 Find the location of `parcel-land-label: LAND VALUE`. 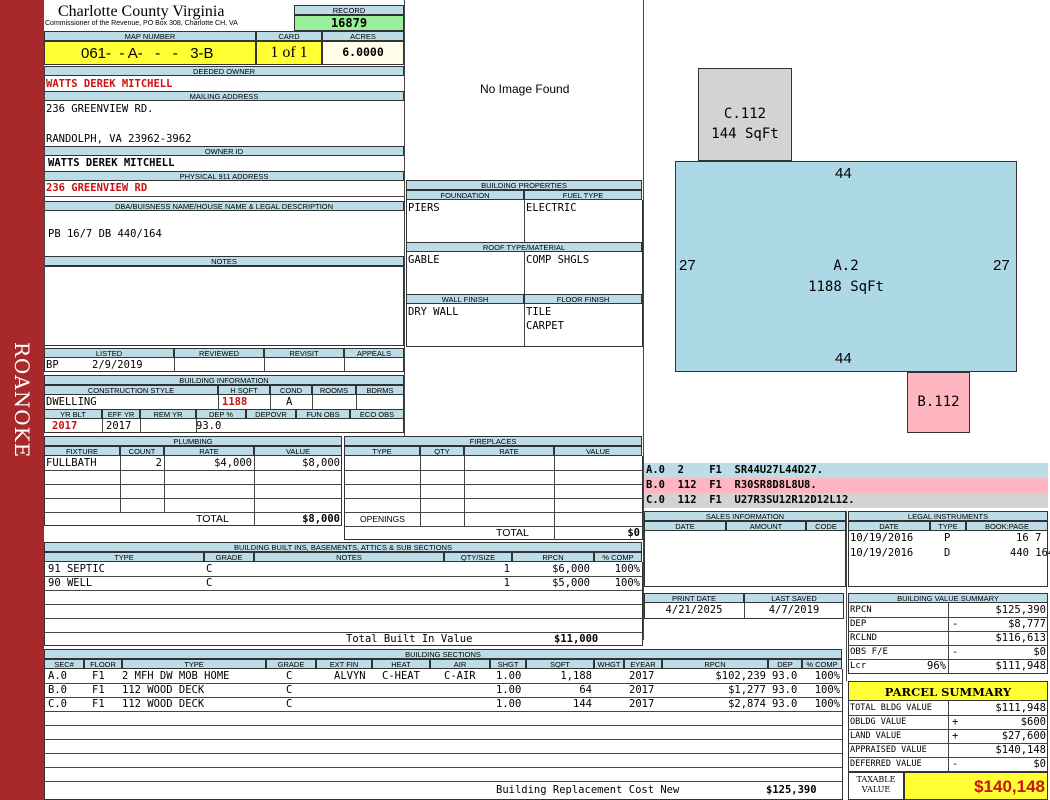

parcel-land-label: LAND VALUE is located at coordinates (876, 736).